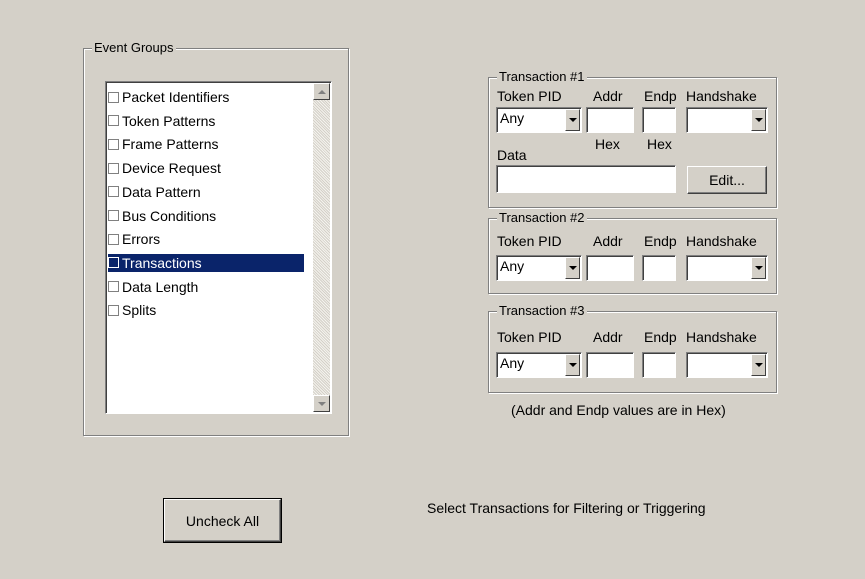 This screenshot has width=865, height=579. Describe the element at coordinates (139, 310) in the screenshot. I see `list-item-label: Splits` at that location.